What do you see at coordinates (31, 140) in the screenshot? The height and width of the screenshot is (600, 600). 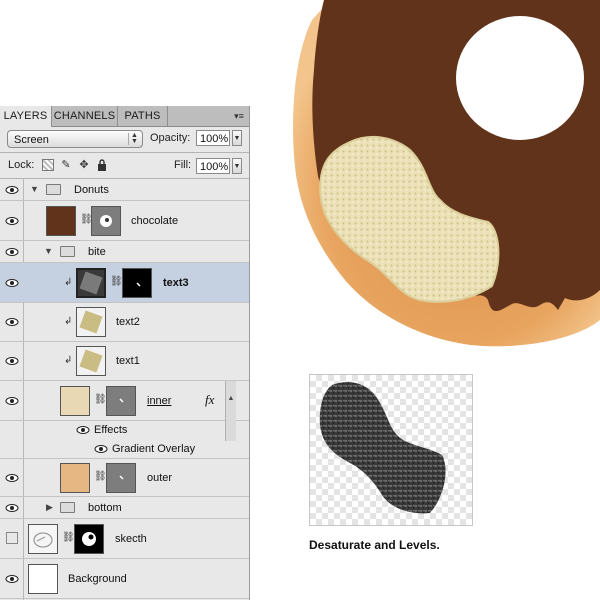 I see `blend-mode-value: Screen` at bounding box center [31, 140].